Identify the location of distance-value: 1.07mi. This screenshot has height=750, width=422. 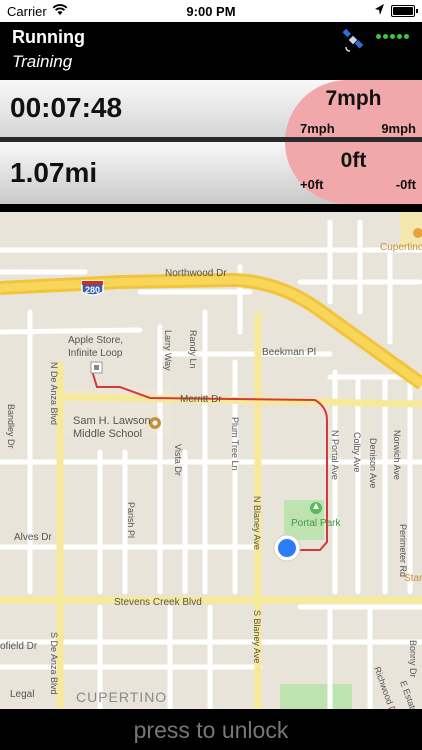
(54, 172).